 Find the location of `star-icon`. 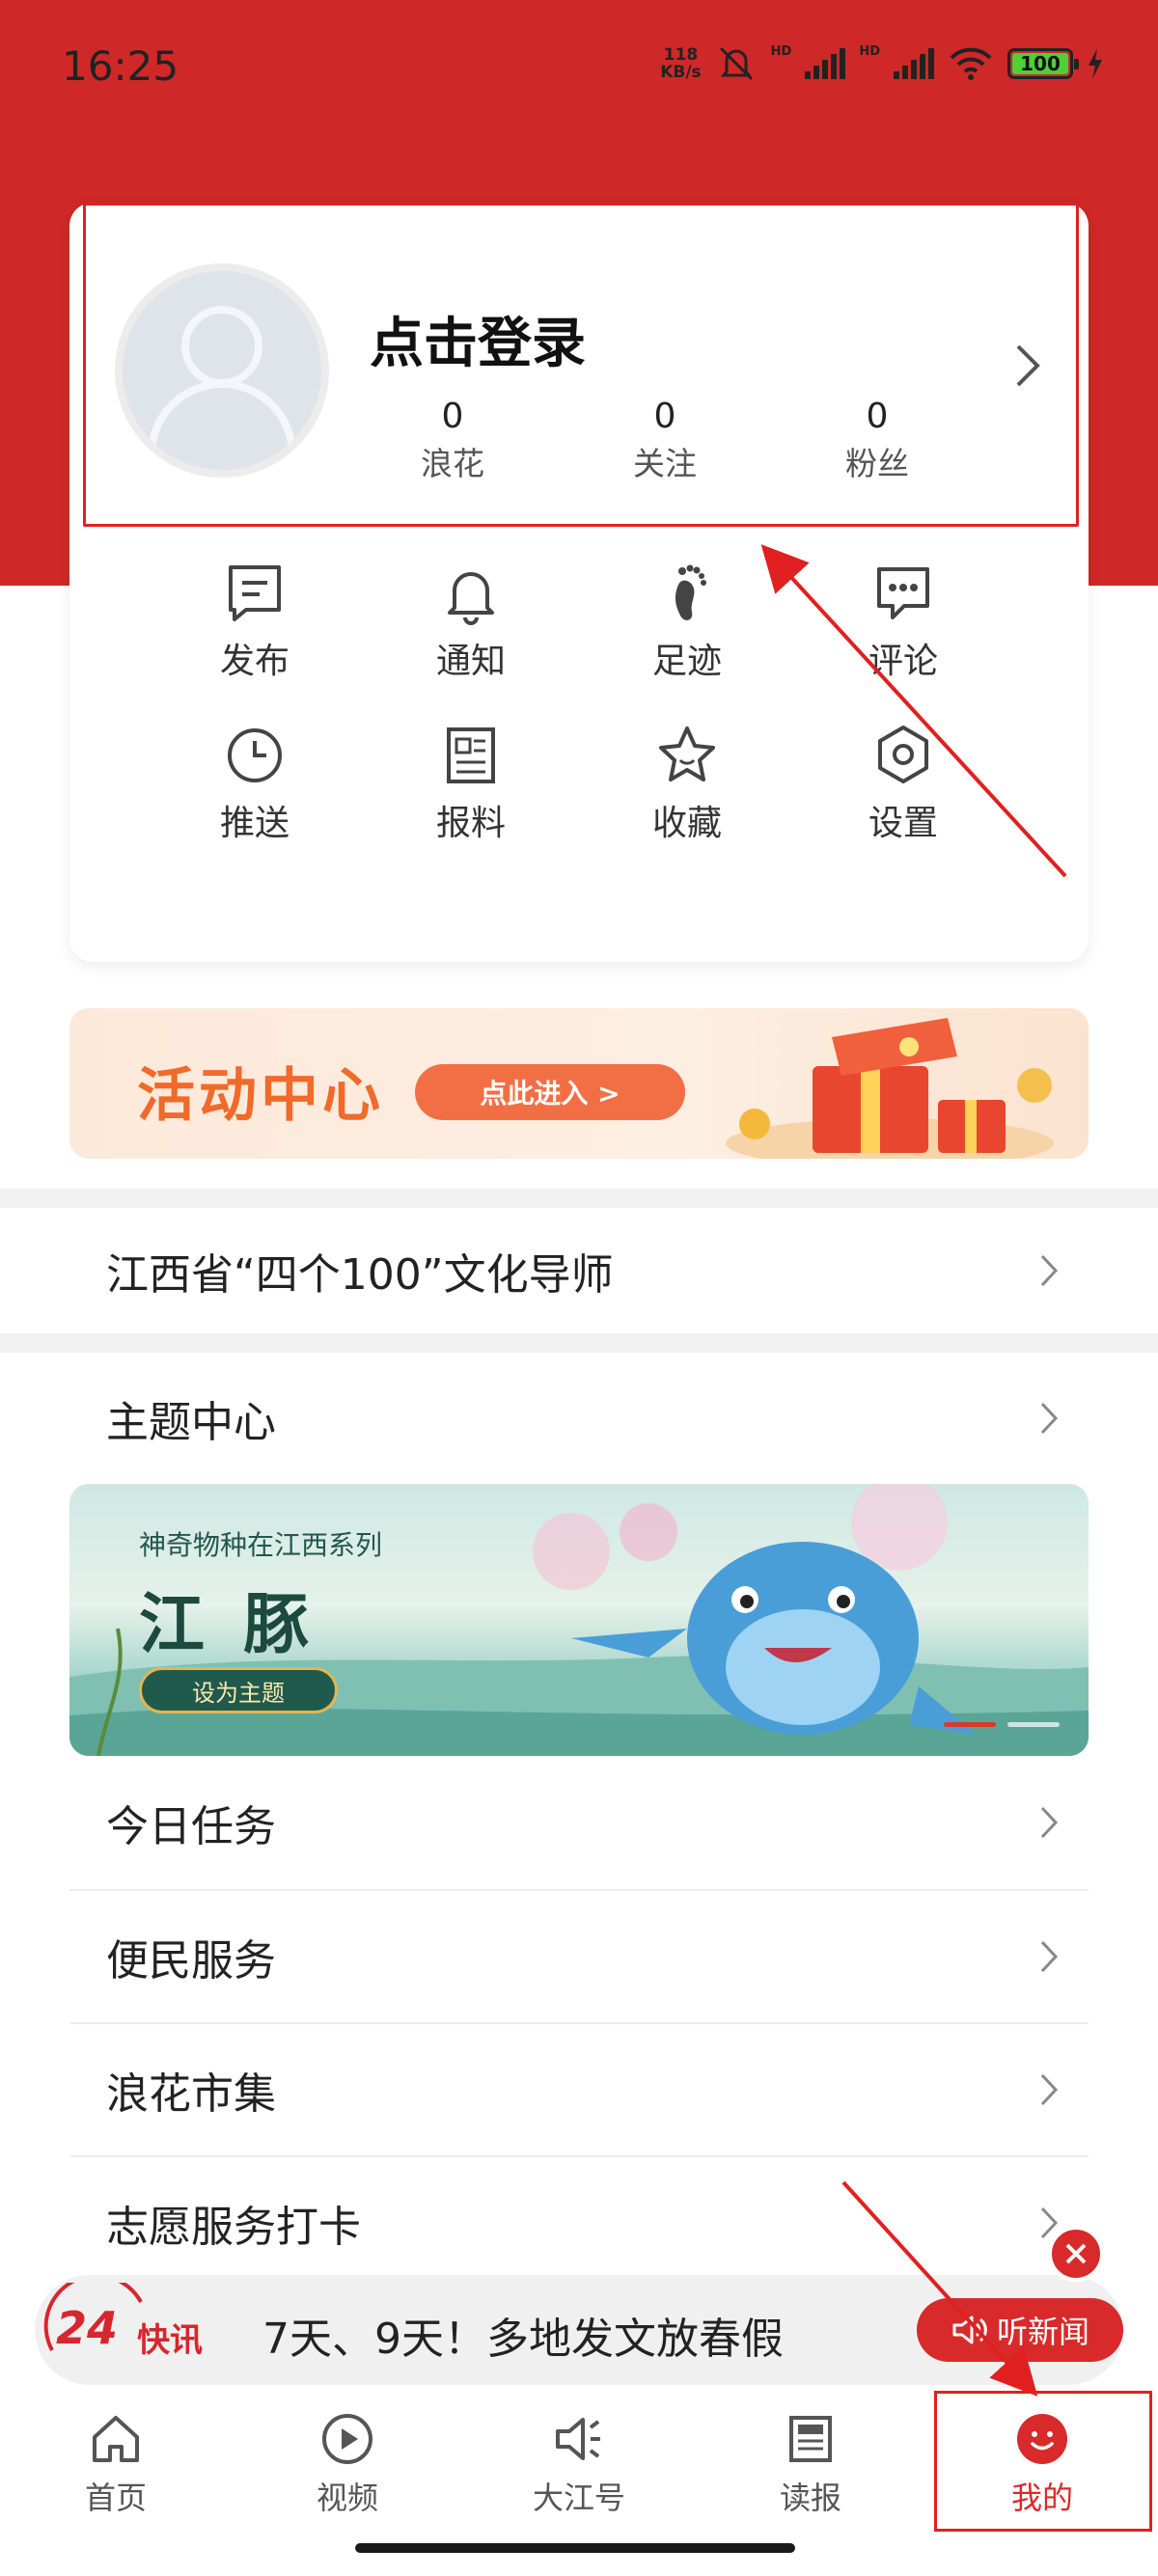

star-icon is located at coordinates (687, 753).